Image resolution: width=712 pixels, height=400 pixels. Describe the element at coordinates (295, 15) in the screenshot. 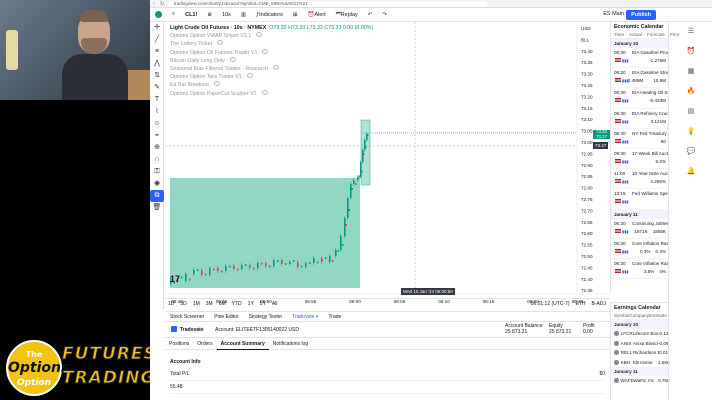

I see `templates-icon: ⊞` at that location.